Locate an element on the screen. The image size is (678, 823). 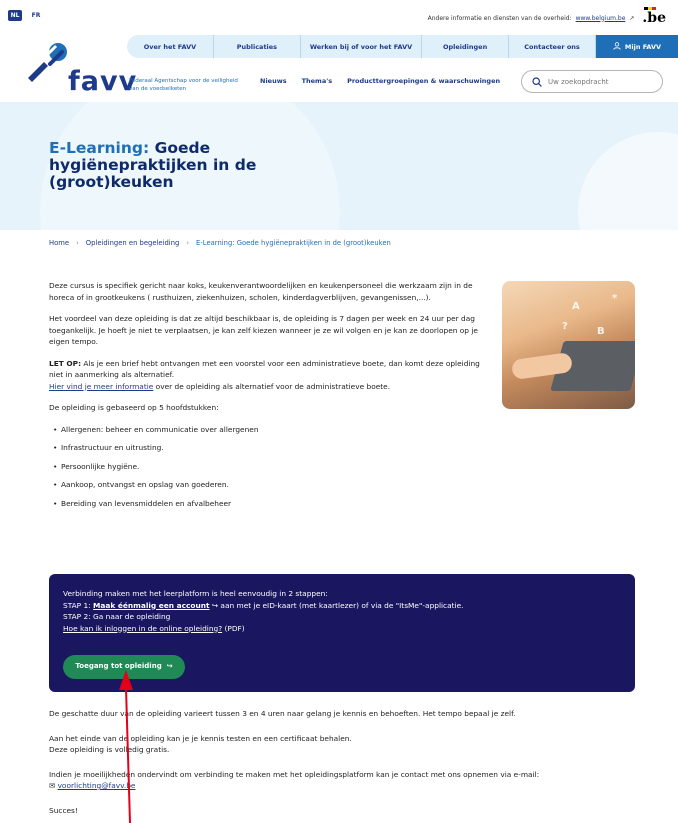
external-link-icon: ↗ is located at coordinates (632, 18).